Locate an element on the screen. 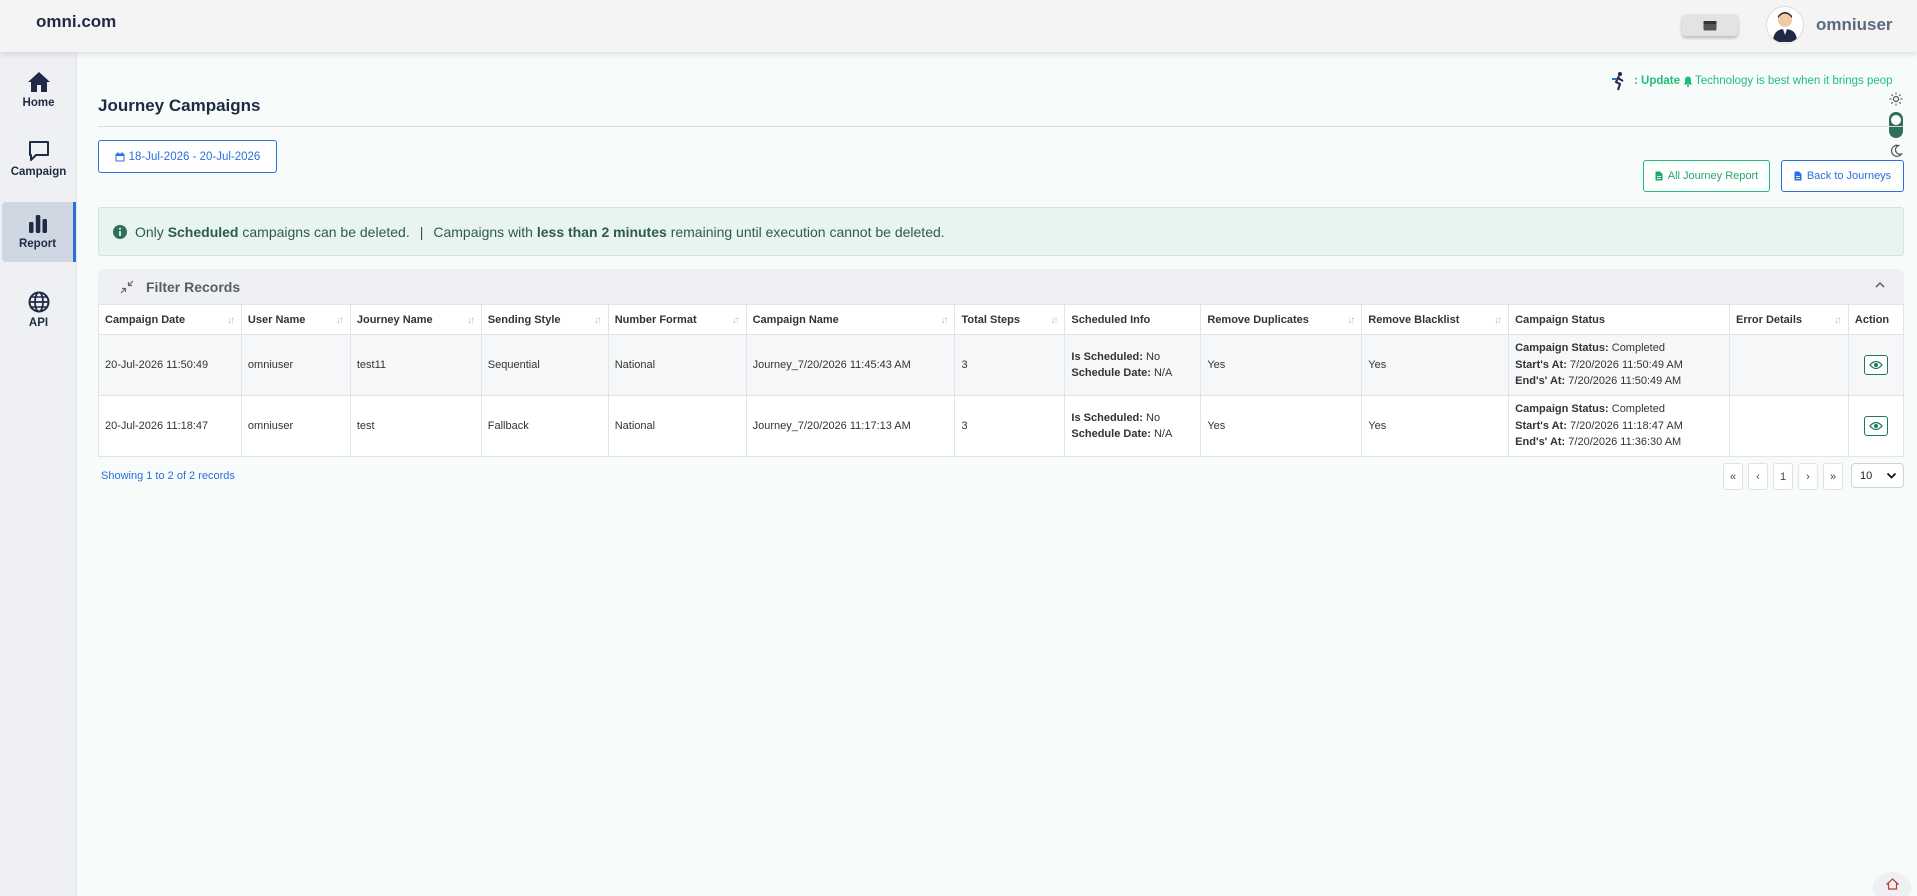  alert-emphasis: Scheduled is located at coordinates (203, 231).